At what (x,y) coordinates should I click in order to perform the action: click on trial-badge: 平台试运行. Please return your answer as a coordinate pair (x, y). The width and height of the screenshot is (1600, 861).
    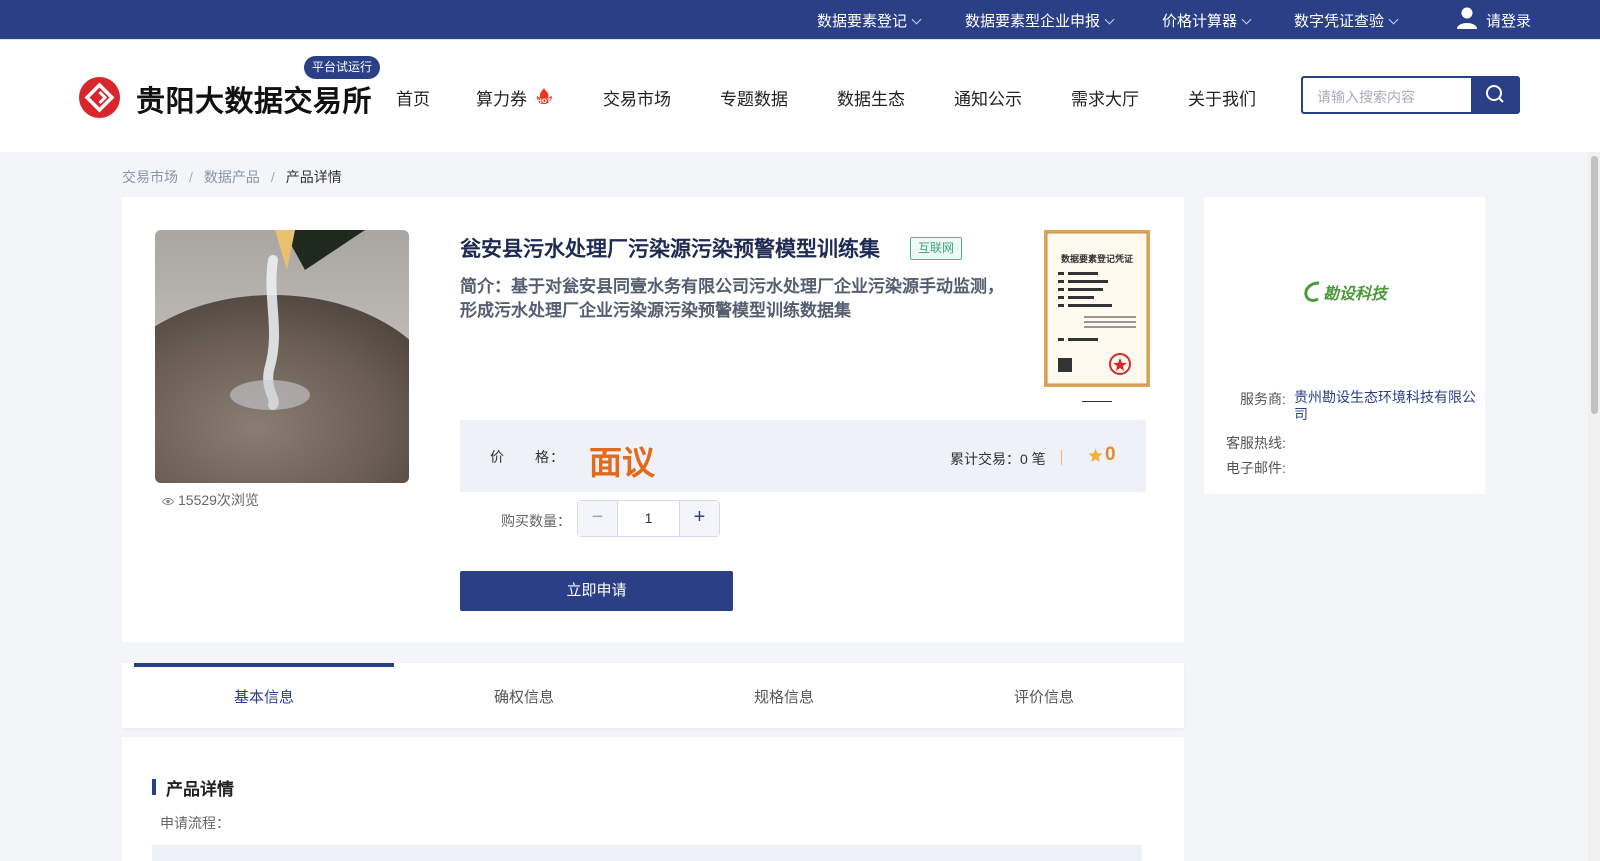
    Looking at the image, I should click on (342, 67).